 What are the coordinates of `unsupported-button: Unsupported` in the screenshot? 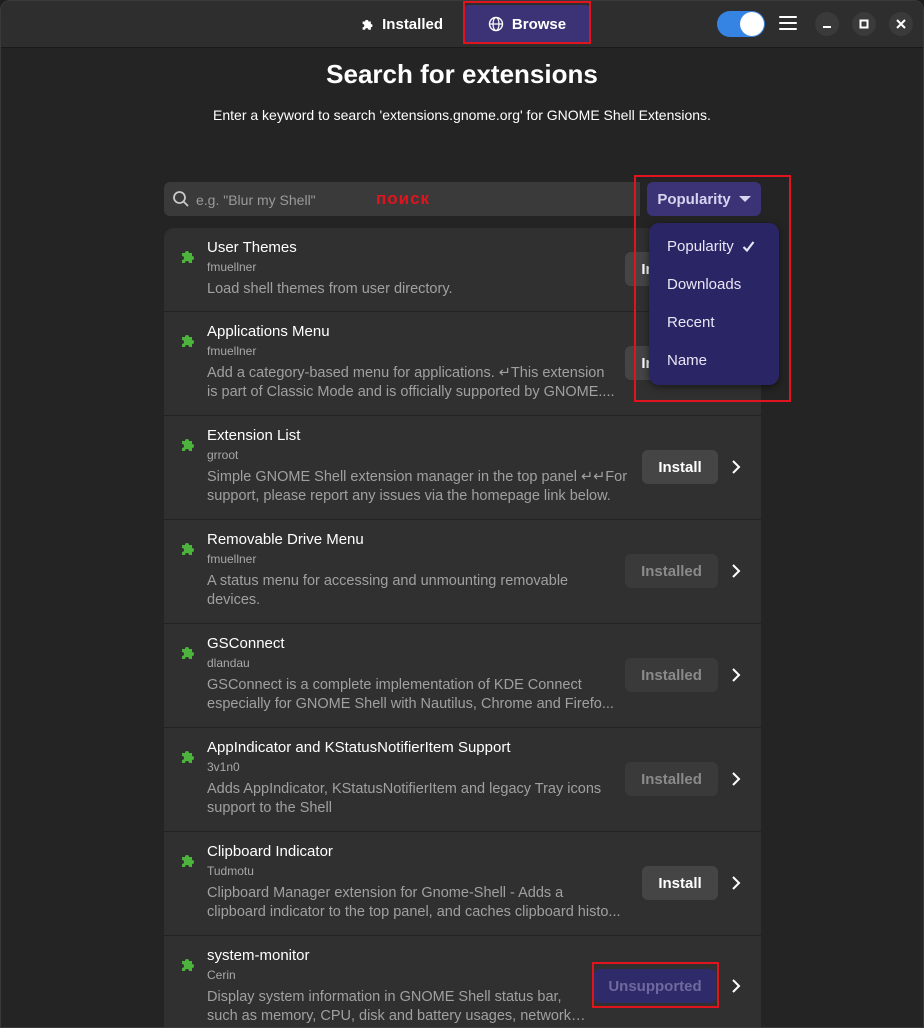 It's located at (655, 986).